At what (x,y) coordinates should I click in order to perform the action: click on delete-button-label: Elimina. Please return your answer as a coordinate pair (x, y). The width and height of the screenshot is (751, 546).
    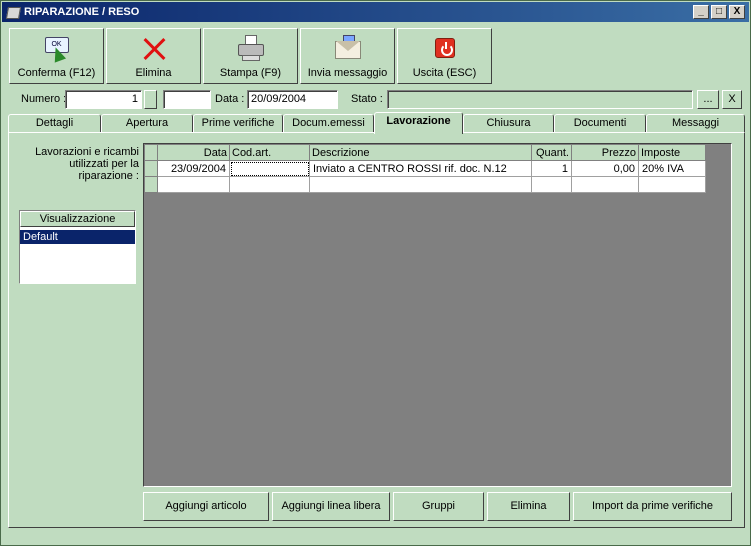
    Looking at the image, I should click on (153, 73).